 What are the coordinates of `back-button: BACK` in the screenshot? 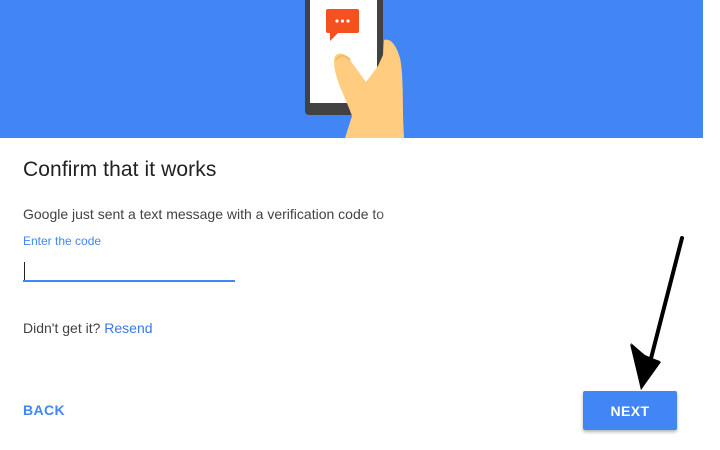 It's located at (44, 410).